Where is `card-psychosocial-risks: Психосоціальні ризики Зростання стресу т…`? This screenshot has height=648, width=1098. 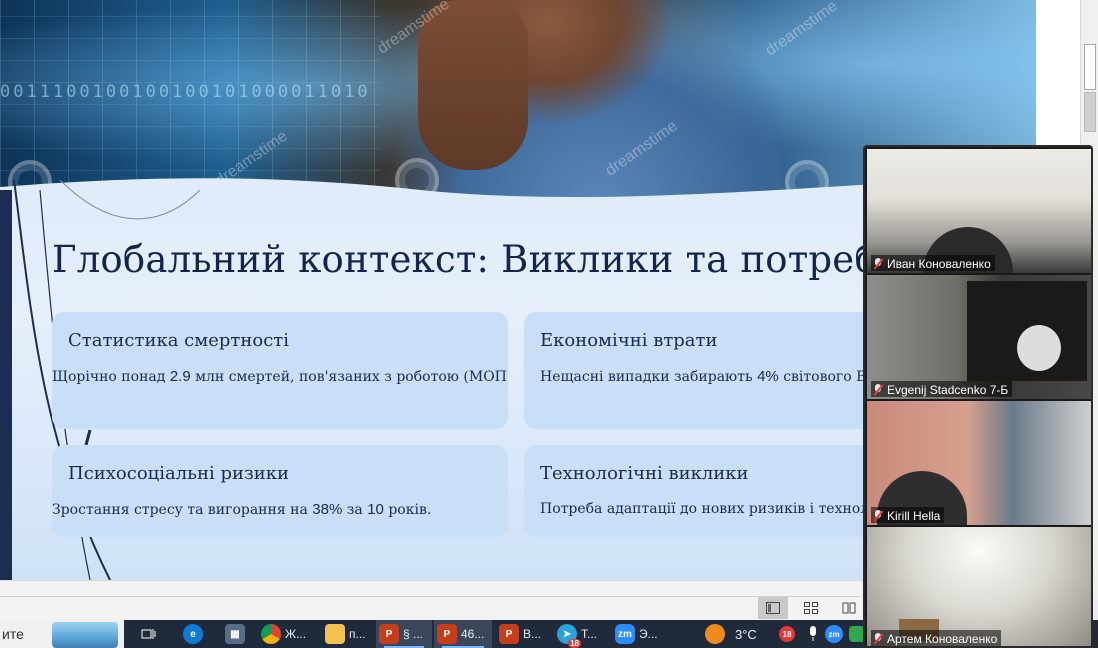
card-psychosocial-risks: Психосоціальні ризики Зростання стресу т… is located at coordinates (280, 491).